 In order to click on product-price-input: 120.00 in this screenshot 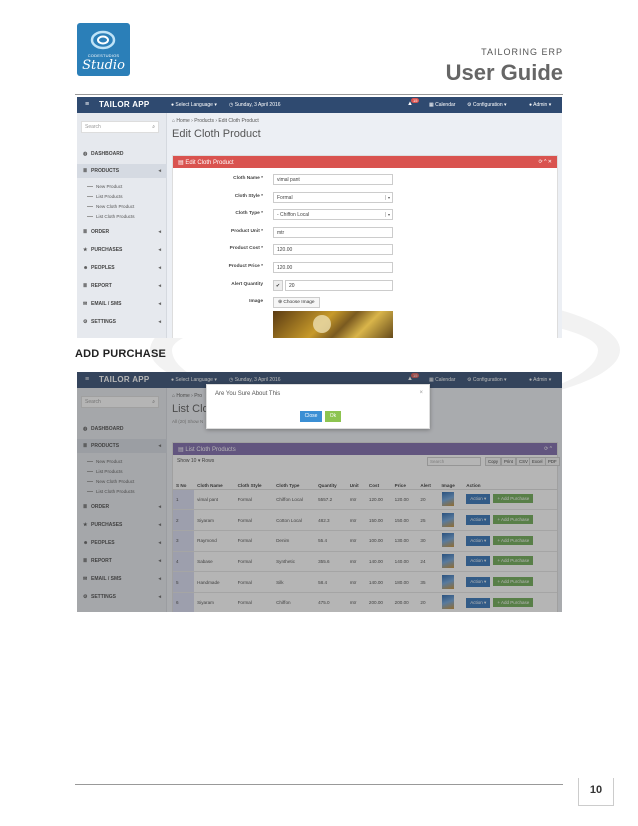, I will do `click(333, 267)`.